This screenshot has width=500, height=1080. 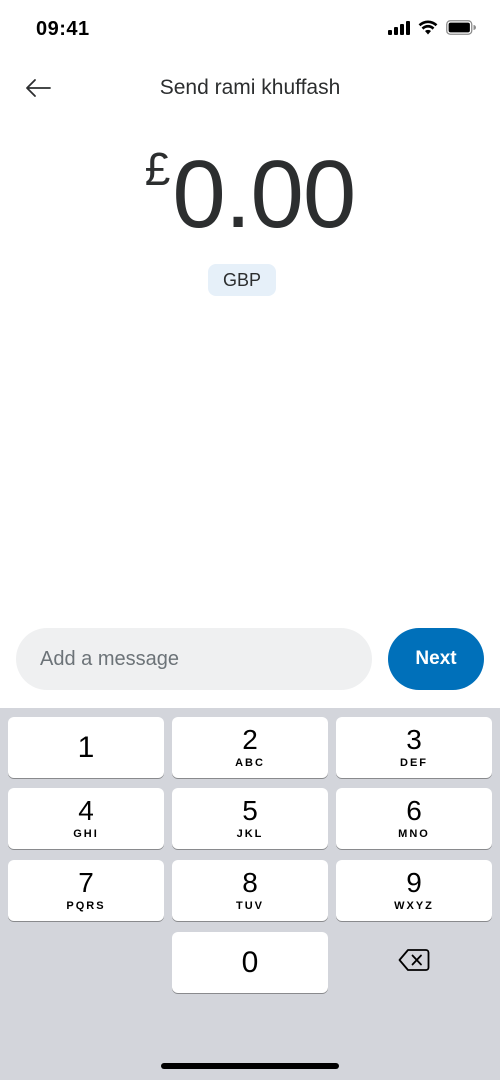 What do you see at coordinates (399, 30) in the screenshot?
I see `cellular-signal-icon` at bounding box center [399, 30].